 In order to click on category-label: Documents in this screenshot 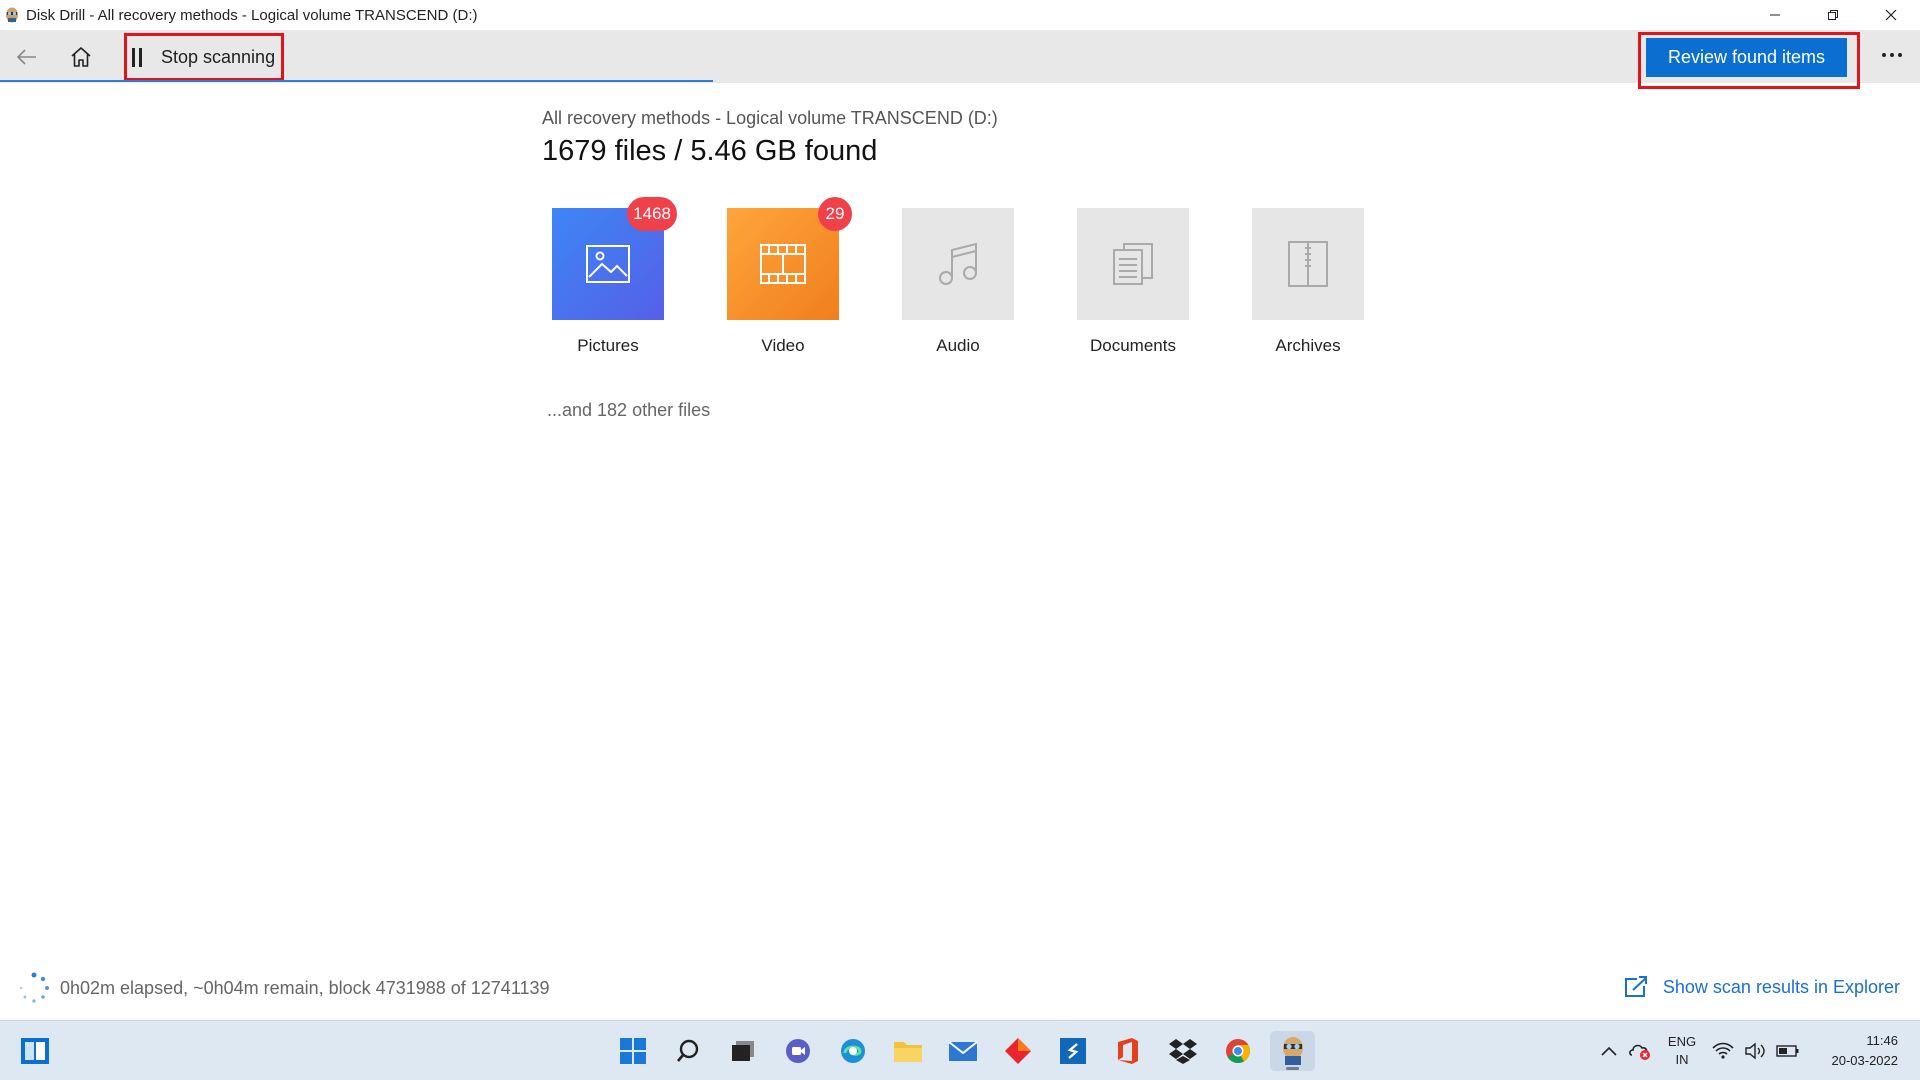, I will do `click(1133, 345)`.